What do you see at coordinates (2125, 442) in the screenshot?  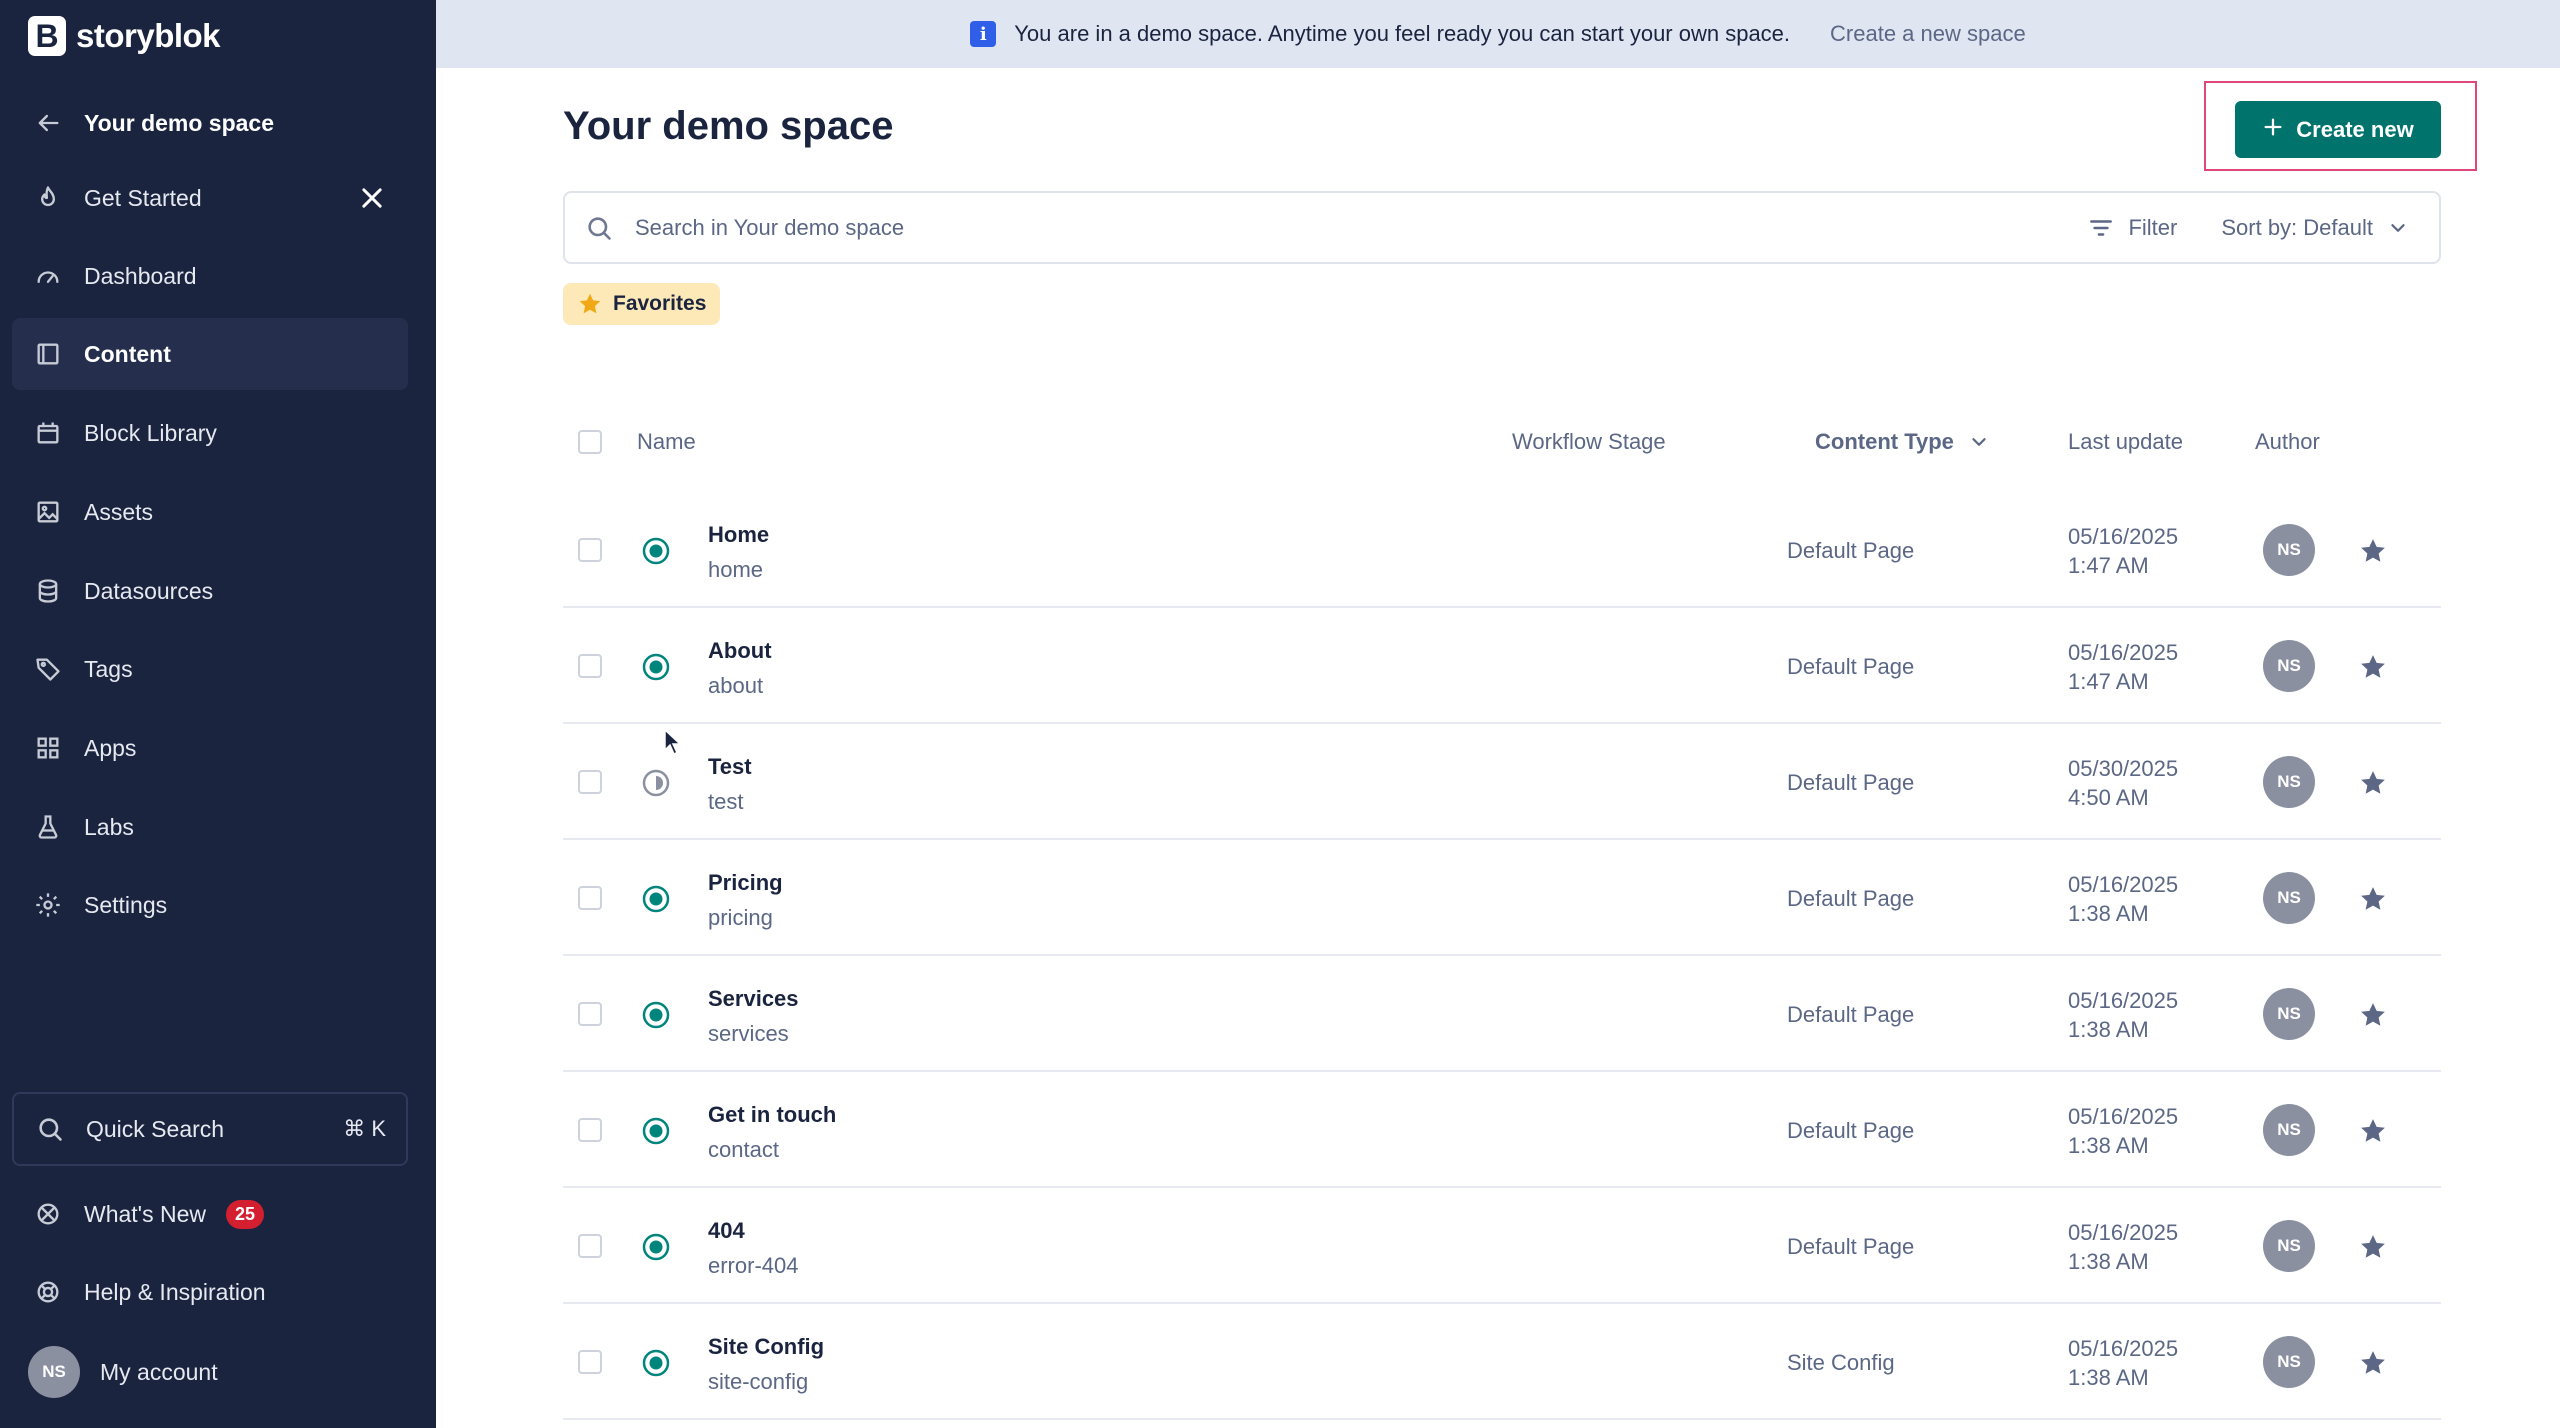 I see `column-header-last-update: Last update` at bounding box center [2125, 442].